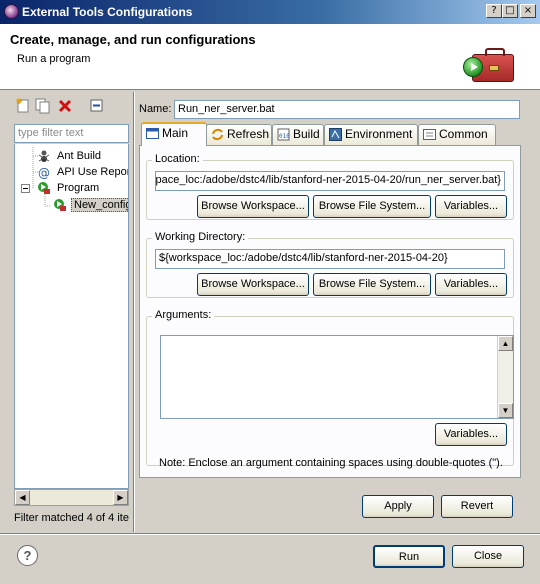 The image size is (540, 584). Describe the element at coordinates (54, 59) in the screenshot. I see `header-subtitle: Run a program` at that location.